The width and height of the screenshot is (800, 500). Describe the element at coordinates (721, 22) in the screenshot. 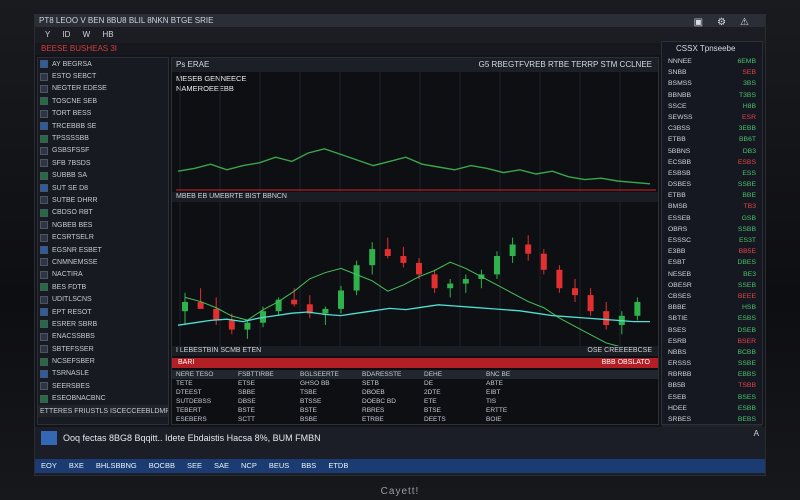

I see `settings-icon: ⚙` at that location.